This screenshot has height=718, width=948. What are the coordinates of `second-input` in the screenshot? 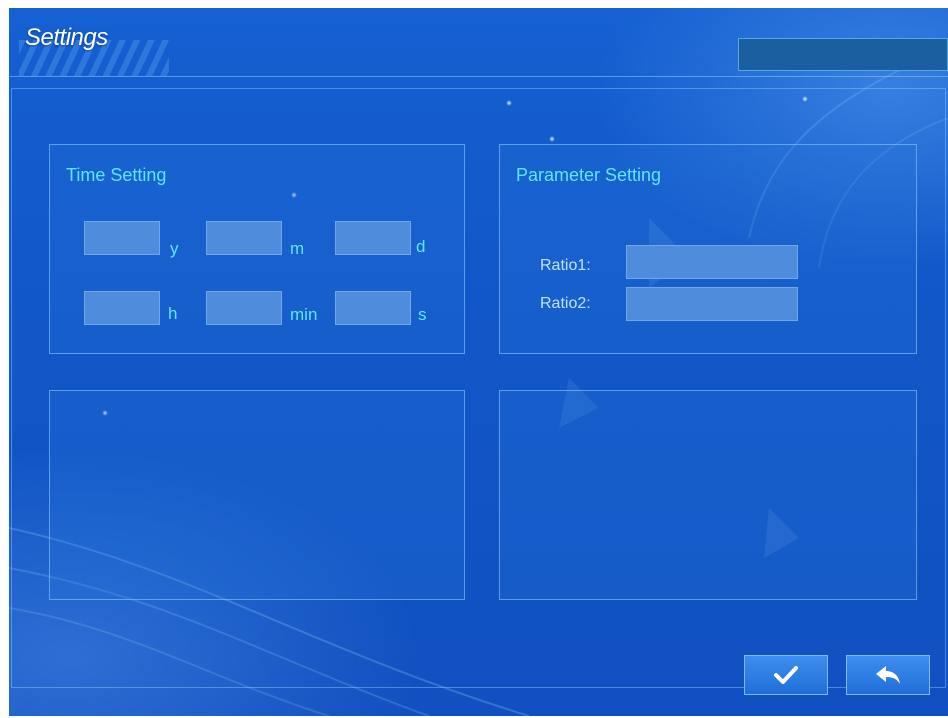 It's located at (373, 308).